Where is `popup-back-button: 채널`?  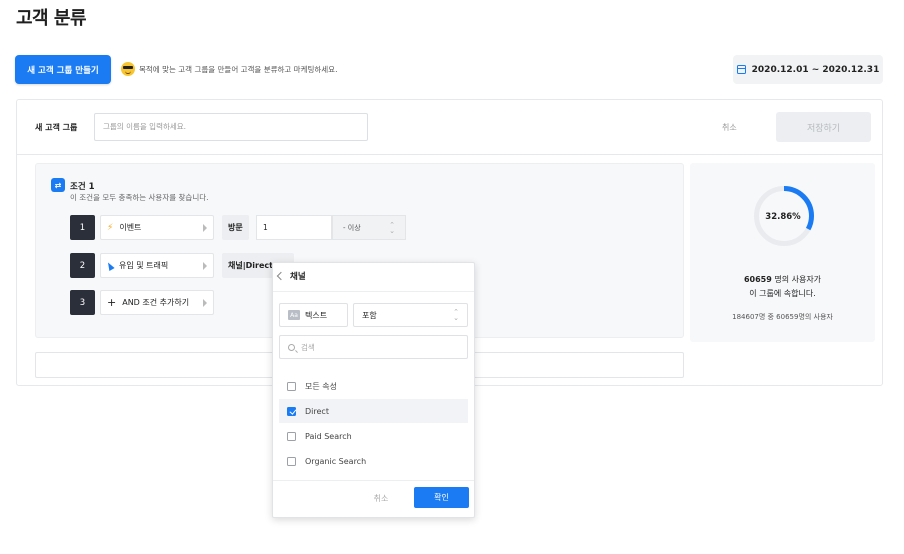
popup-back-button: 채널 is located at coordinates (291, 276).